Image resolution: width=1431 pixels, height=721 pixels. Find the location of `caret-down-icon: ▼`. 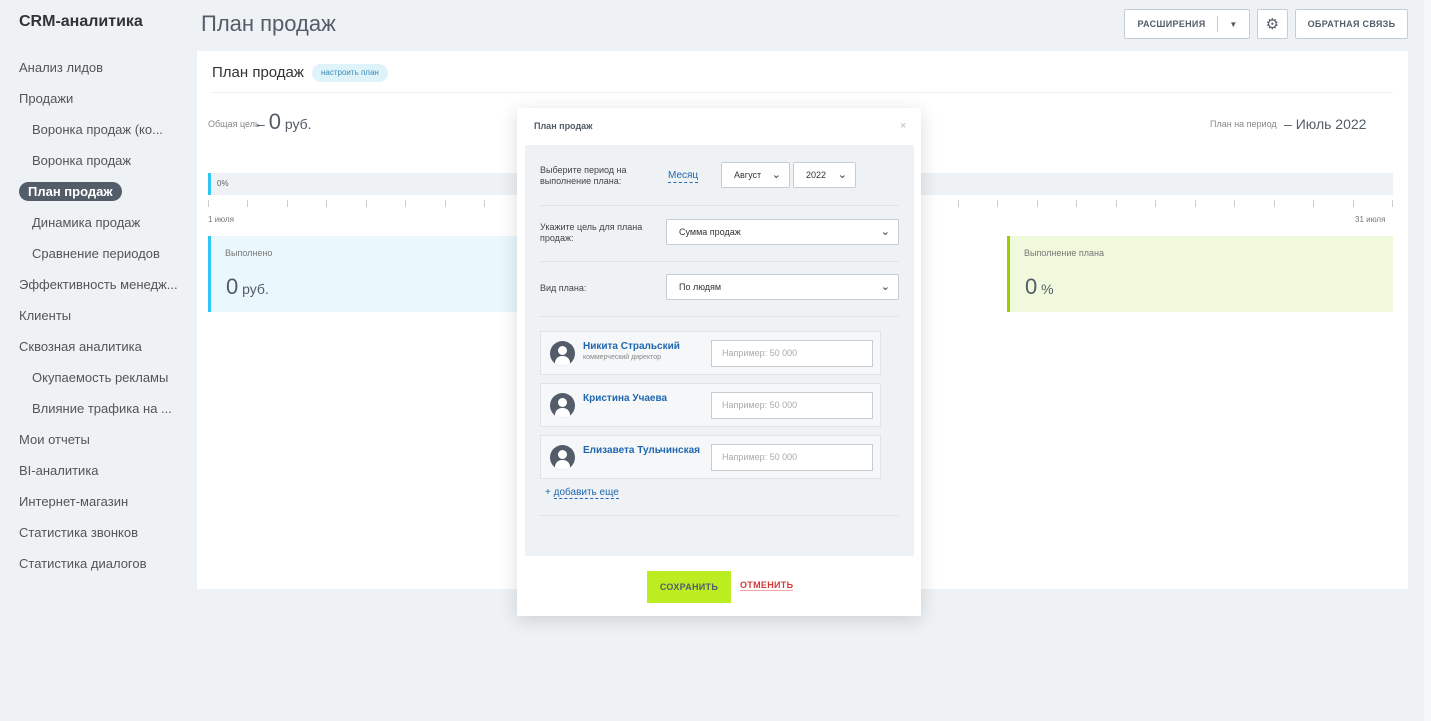

caret-down-icon: ▼ is located at coordinates (1233, 24).